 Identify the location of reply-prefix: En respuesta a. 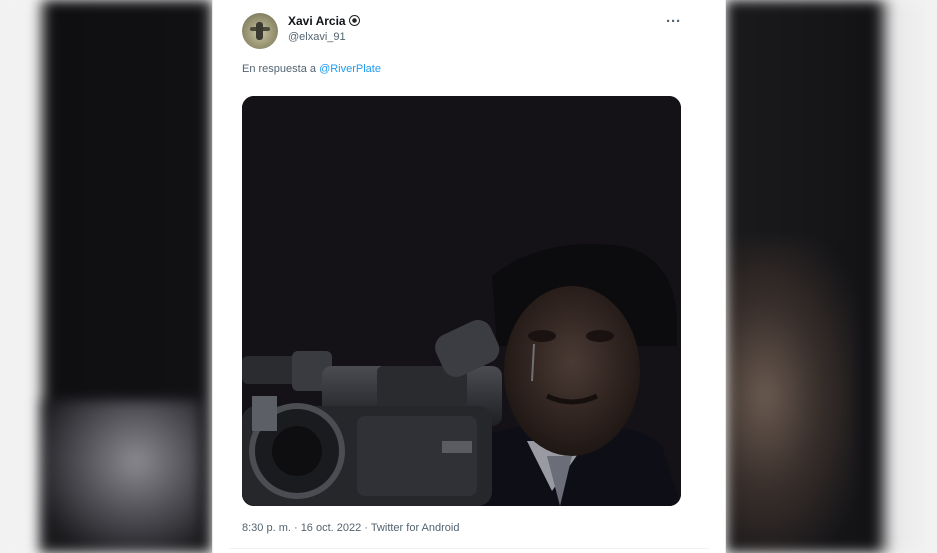
(279, 69).